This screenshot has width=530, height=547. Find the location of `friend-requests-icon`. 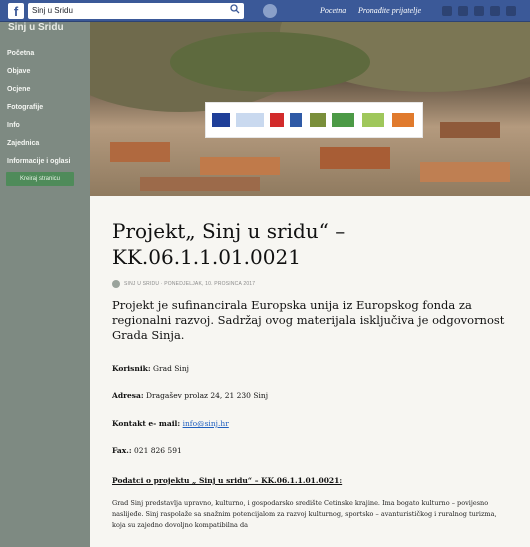

friend-requests-icon is located at coordinates (447, 11).